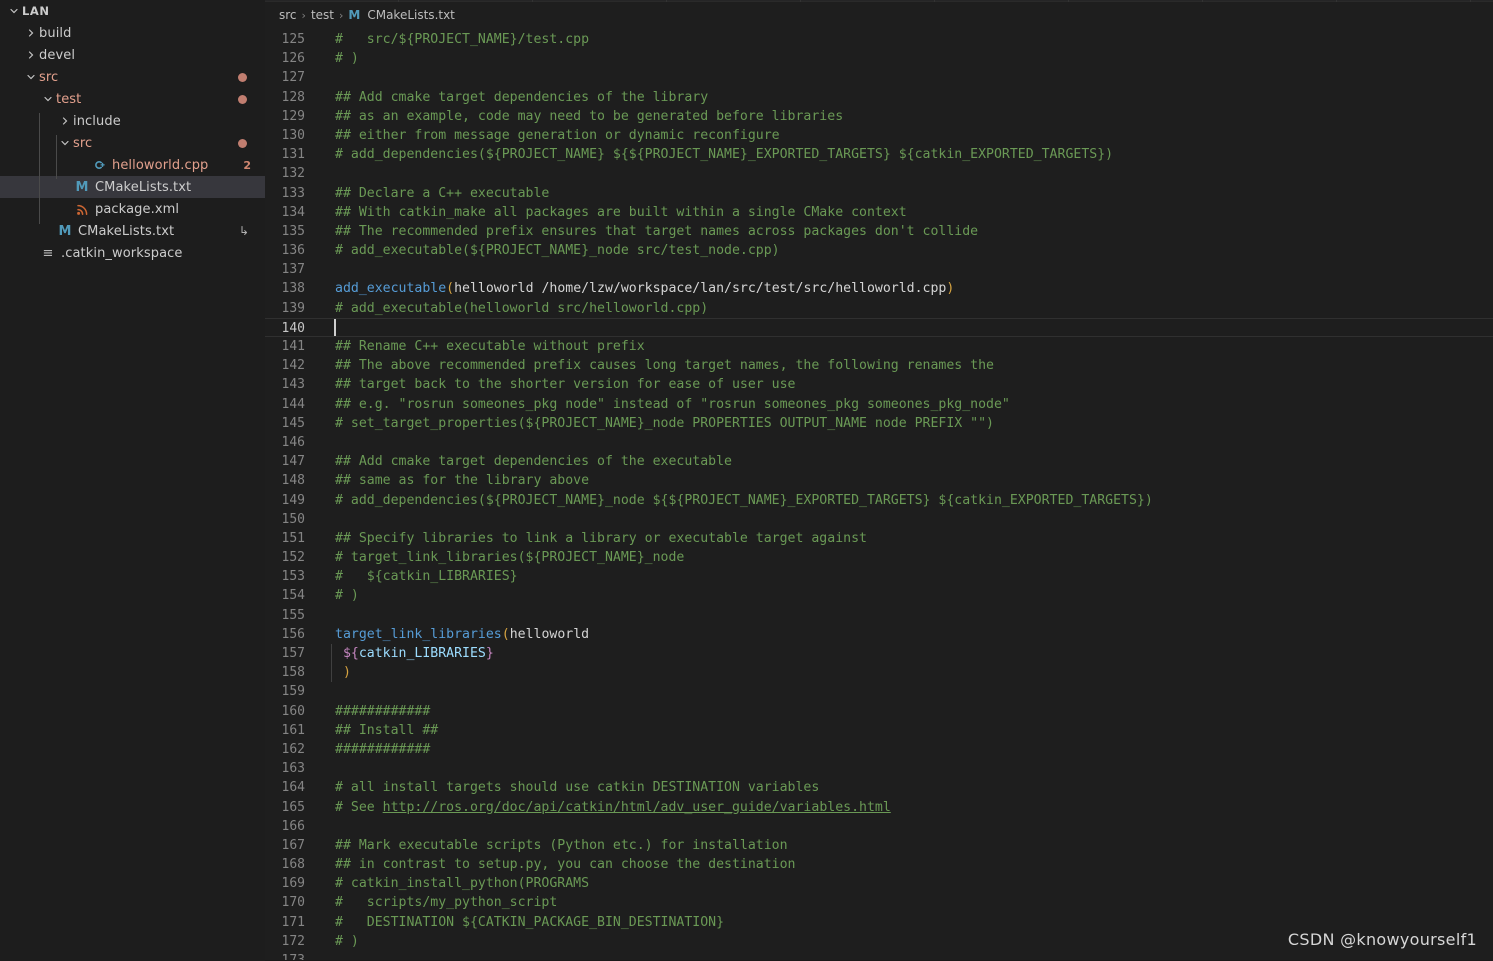 Image resolution: width=1493 pixels, height=961 pixels. I want to click on line-number: 161, so click(293, 730).